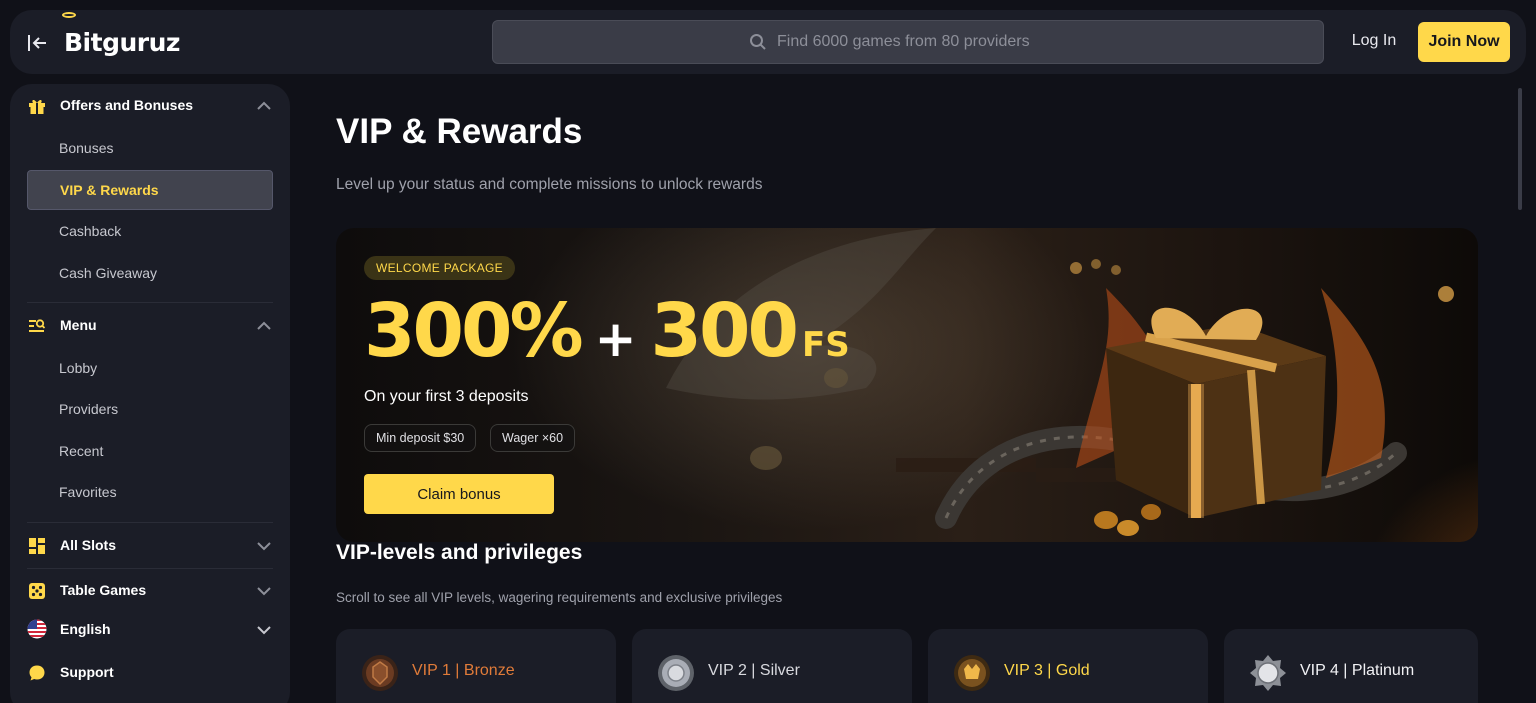 This screenshot has height=703, width=1536. I want to click on bonus-plus: +, so click(615, 339).